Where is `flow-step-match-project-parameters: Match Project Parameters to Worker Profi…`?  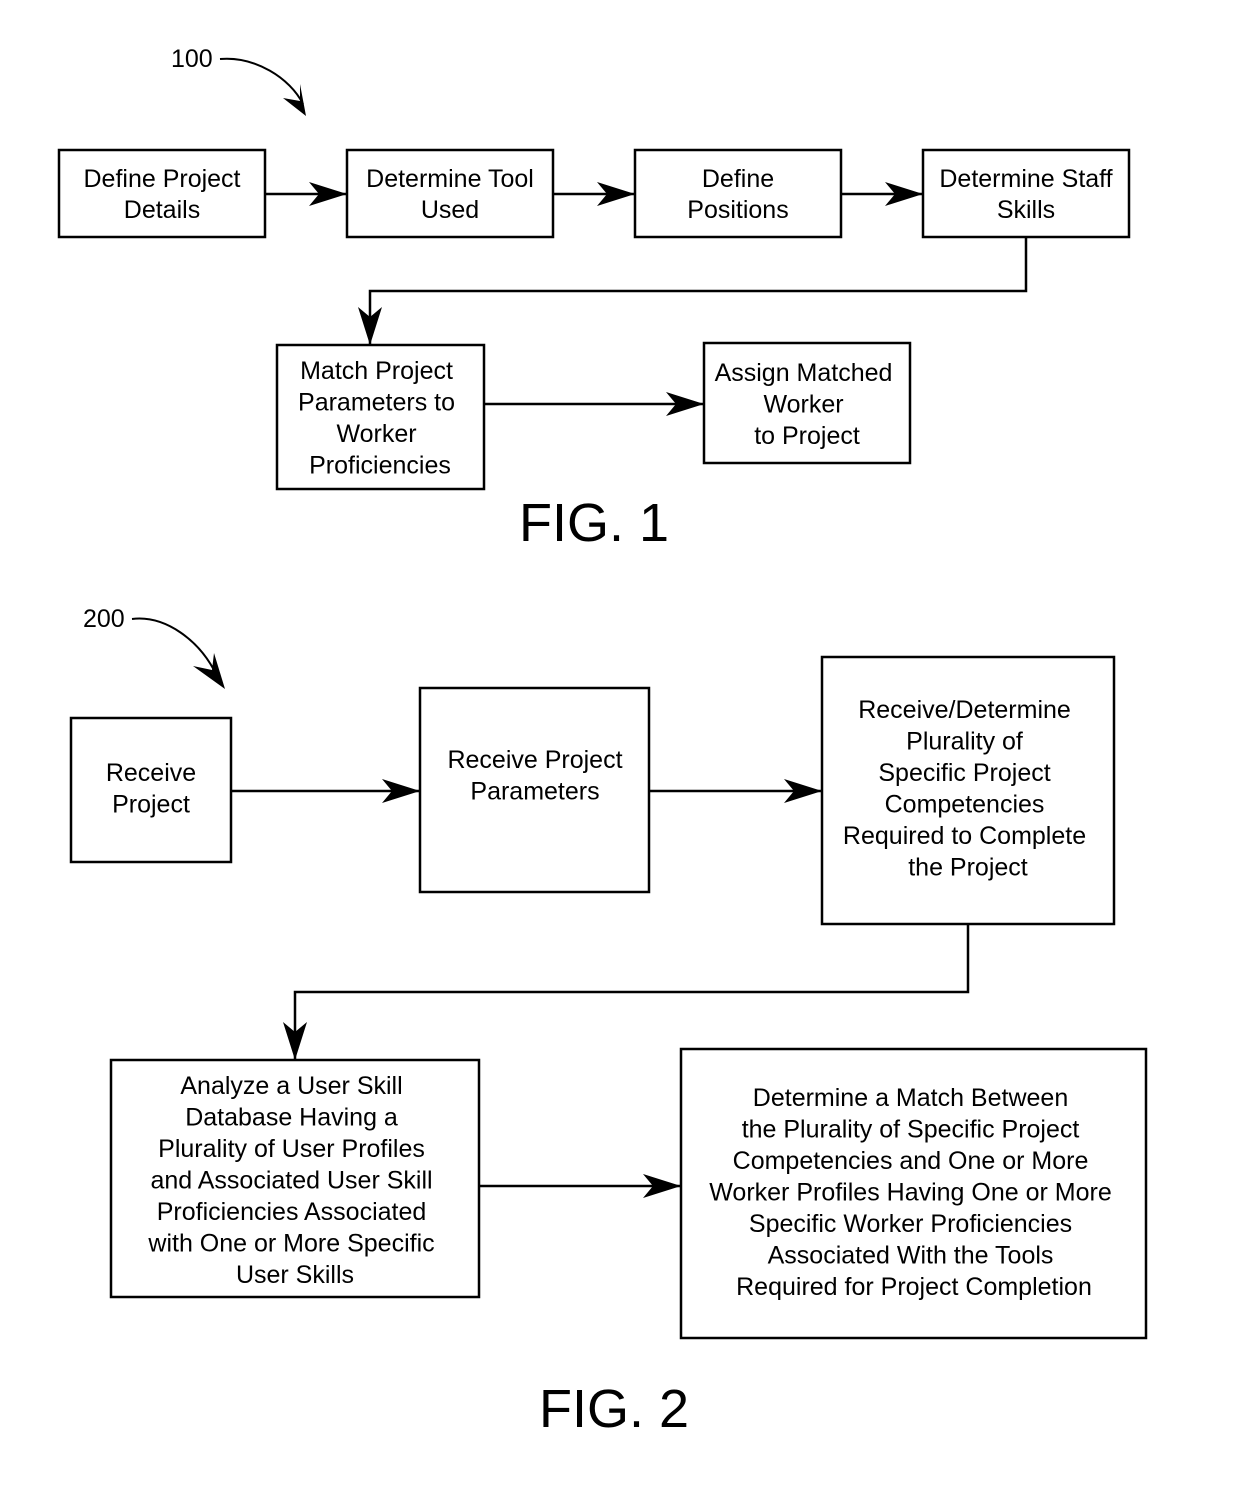 flow-step-match-project-parameters: Match Project Parameters to Worker Profi… is located at coordinates (380, 417).